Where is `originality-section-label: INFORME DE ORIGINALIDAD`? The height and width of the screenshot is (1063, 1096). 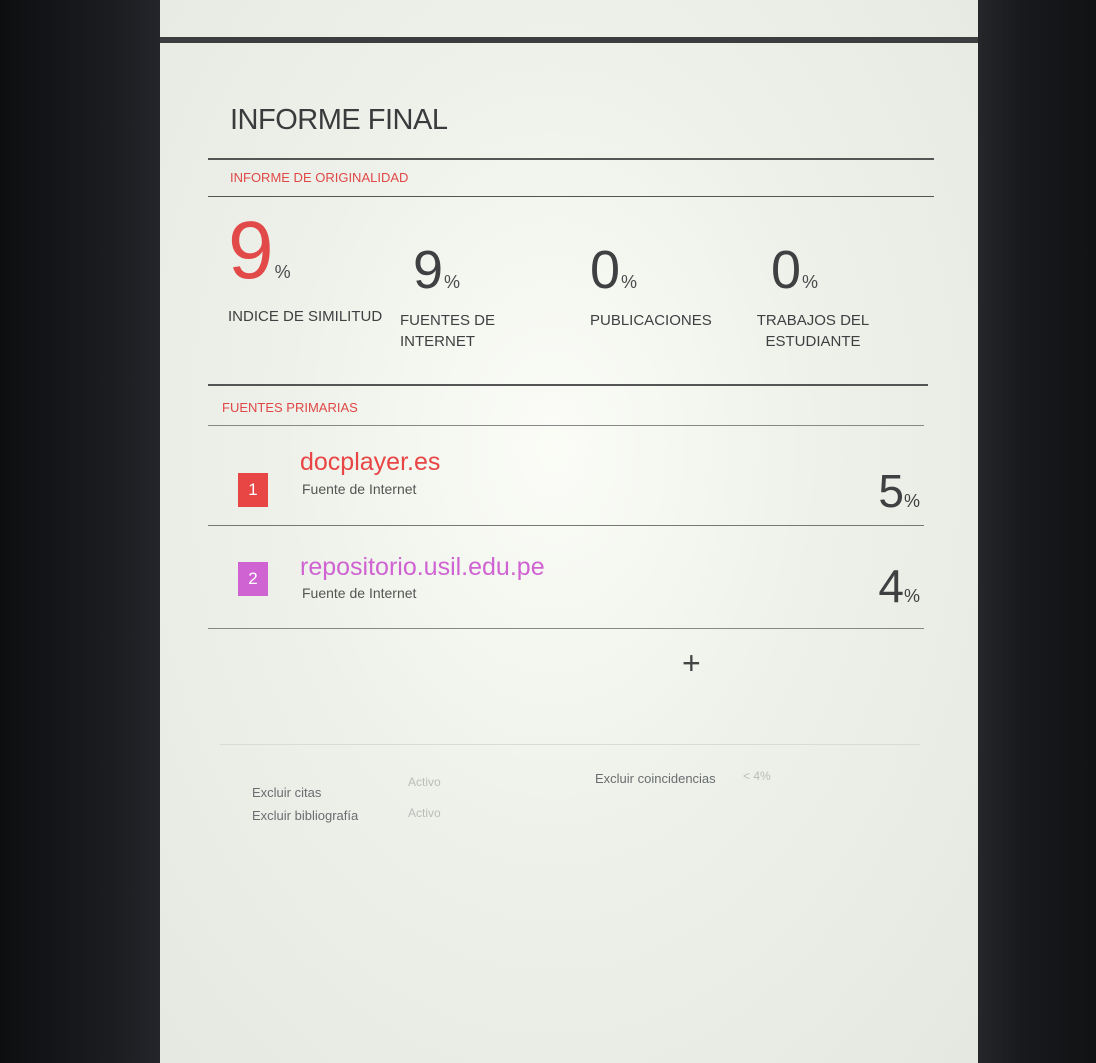
originality-section-label: INFORME DE ORIGINALIDAD is located at coordinates (319, 177).